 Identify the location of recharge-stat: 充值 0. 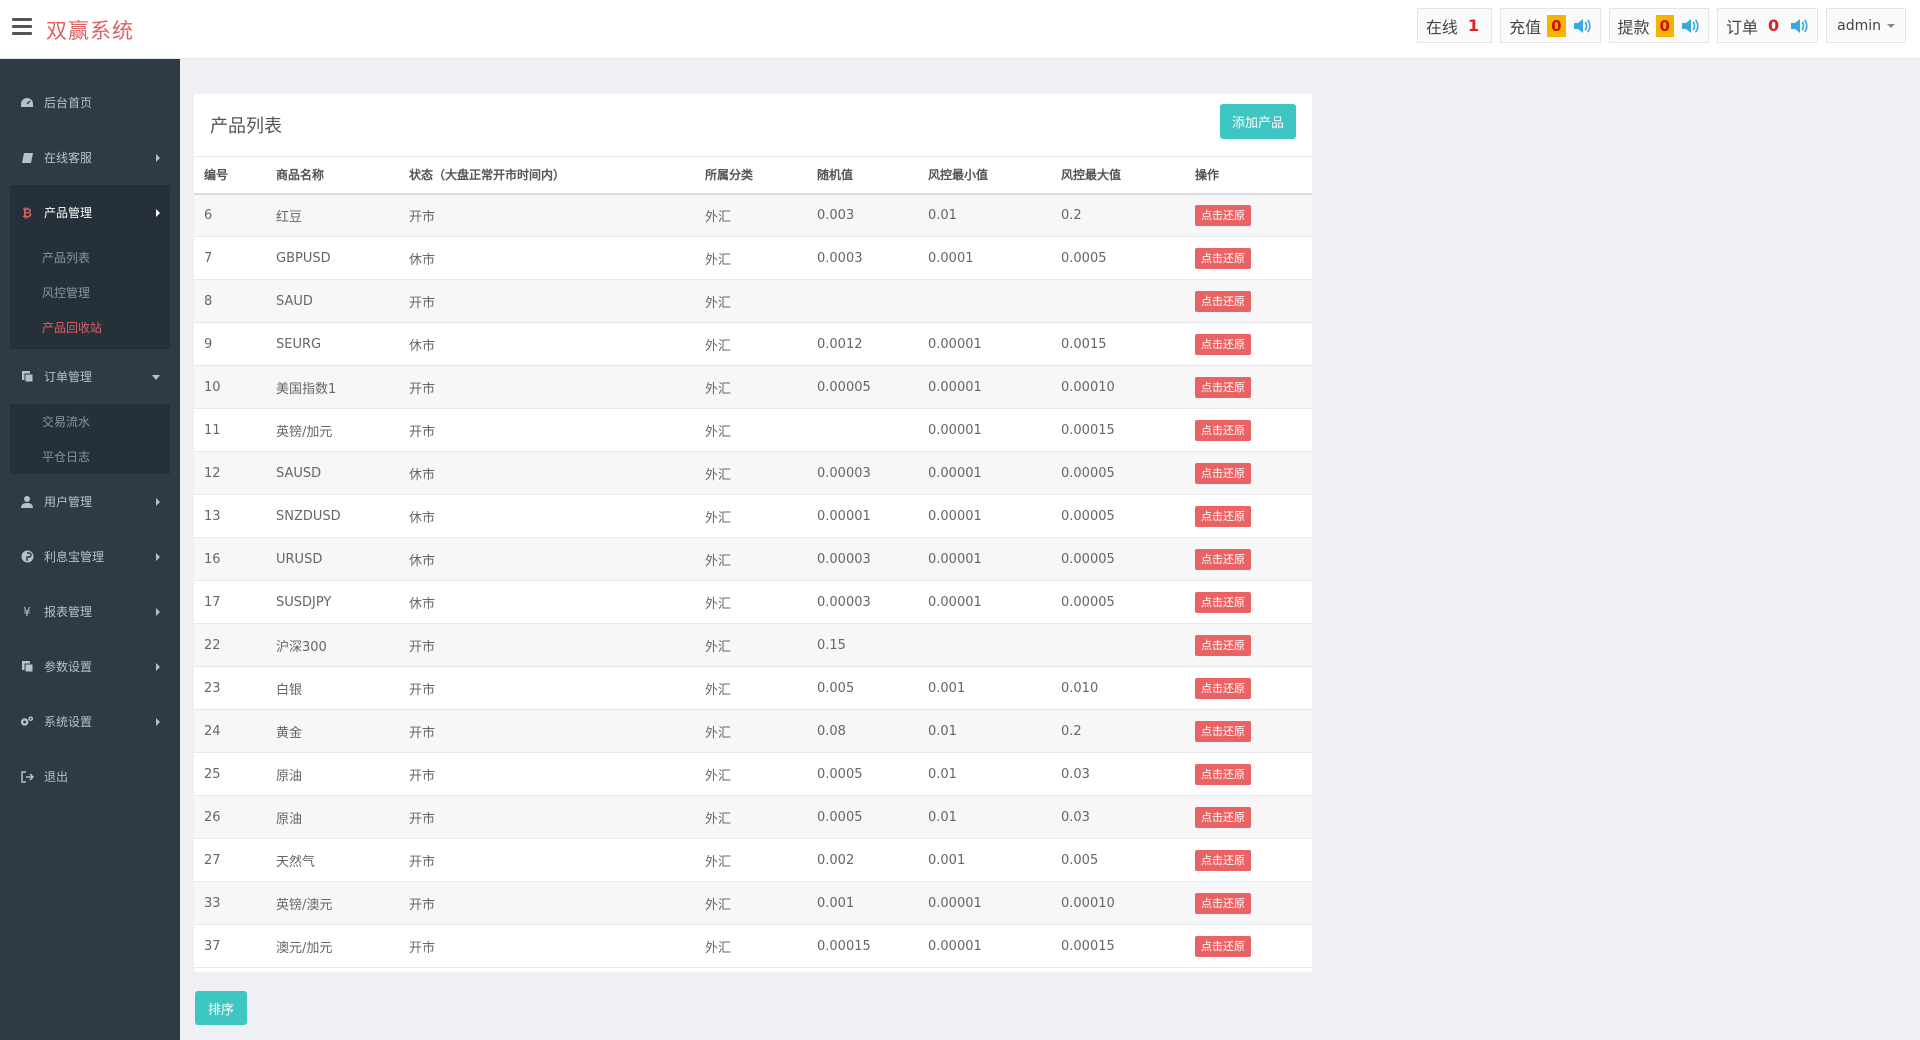
(1550, 25).